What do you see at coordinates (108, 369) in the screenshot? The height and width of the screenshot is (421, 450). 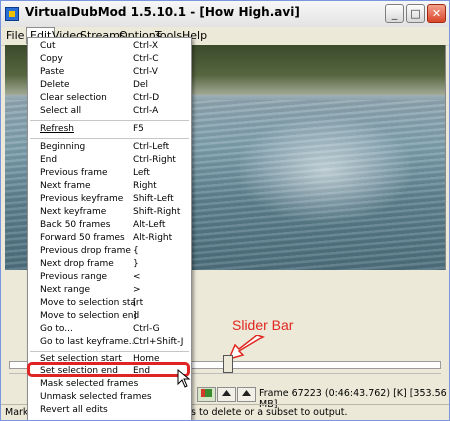 I see `highlight-annotation-box` at bounding box center [108, 369].